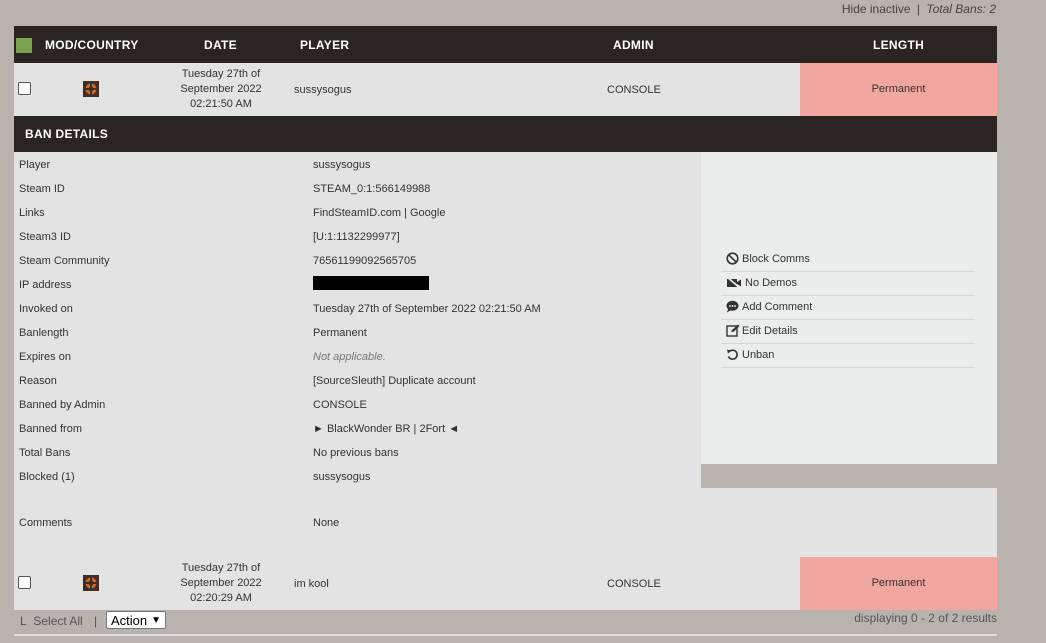 Image resolution: width=1046 pixels, height=643 pixels. What do you see at coordinates (848, 332) in the screenshot?
I see `edit-details-button: Edit Details` at bounding box center [848, 332].